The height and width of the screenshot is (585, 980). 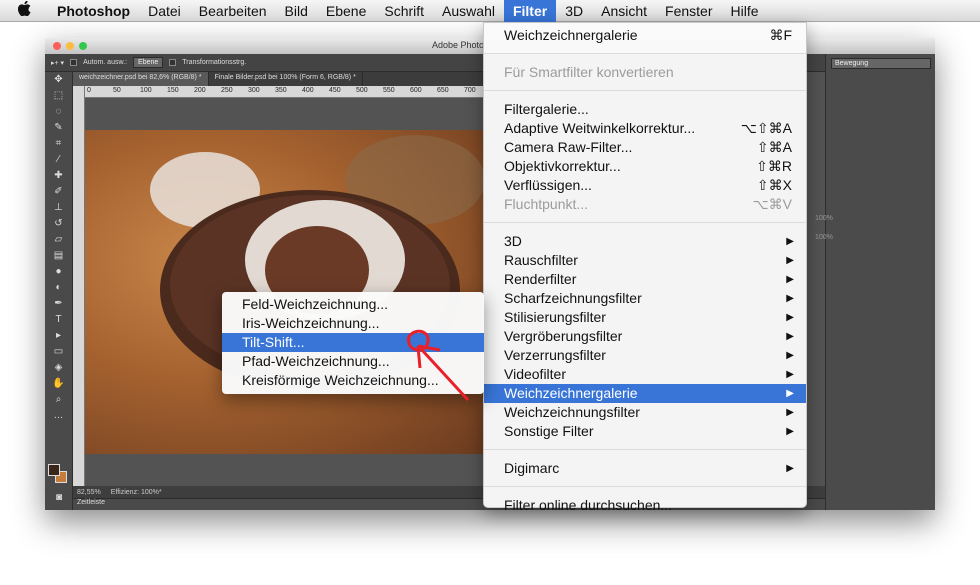 I want to click on menu-item-verfluessigen: Verflüssigen... ⇧⌘X, so click(x=645, y=185).